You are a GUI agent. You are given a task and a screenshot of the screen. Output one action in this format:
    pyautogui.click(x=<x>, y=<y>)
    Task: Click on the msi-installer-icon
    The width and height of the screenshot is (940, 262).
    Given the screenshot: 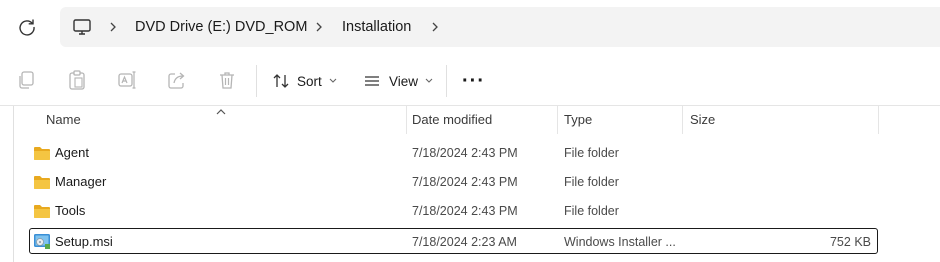 What is the action you would take?
    pyautogui.click(x=42, y=241)
    